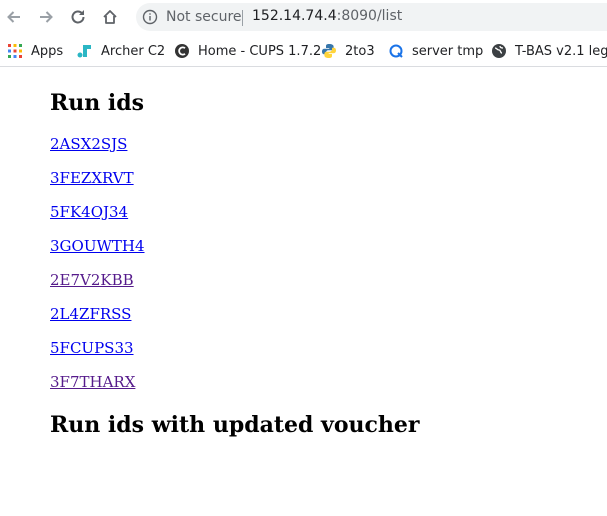 The width and height of the screenshot is (607, 516). I want to click on address-bar: Not secure 152.14.74.4:8090/list, so click(371, 17).